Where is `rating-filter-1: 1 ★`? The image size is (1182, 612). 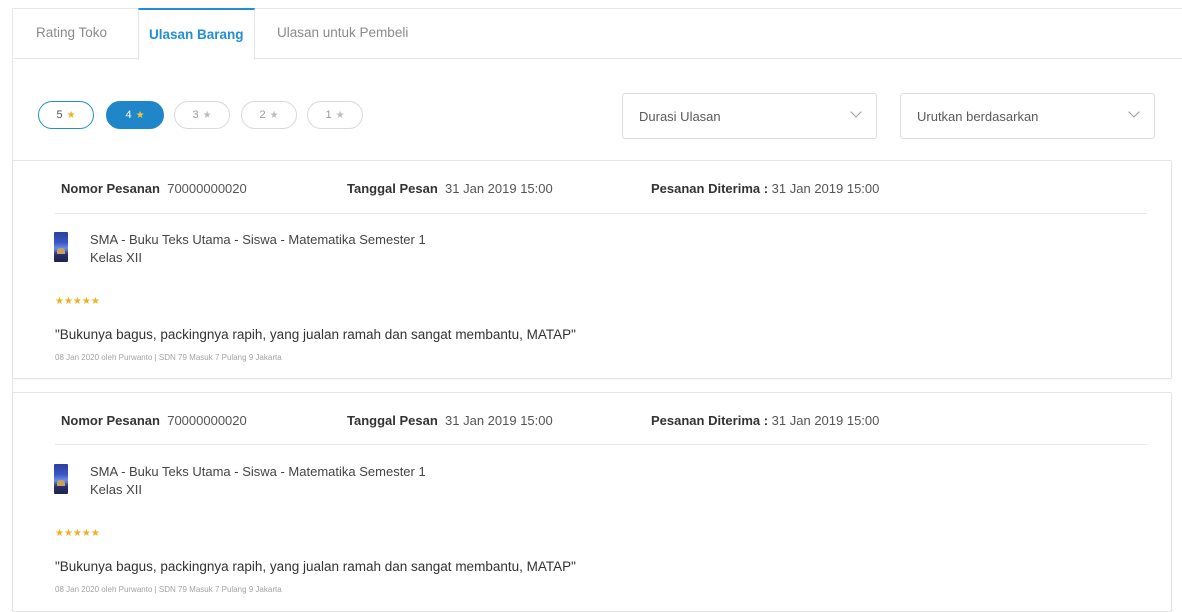 rating-filter-1: 1 ★ is located at coordinates (335, 115).